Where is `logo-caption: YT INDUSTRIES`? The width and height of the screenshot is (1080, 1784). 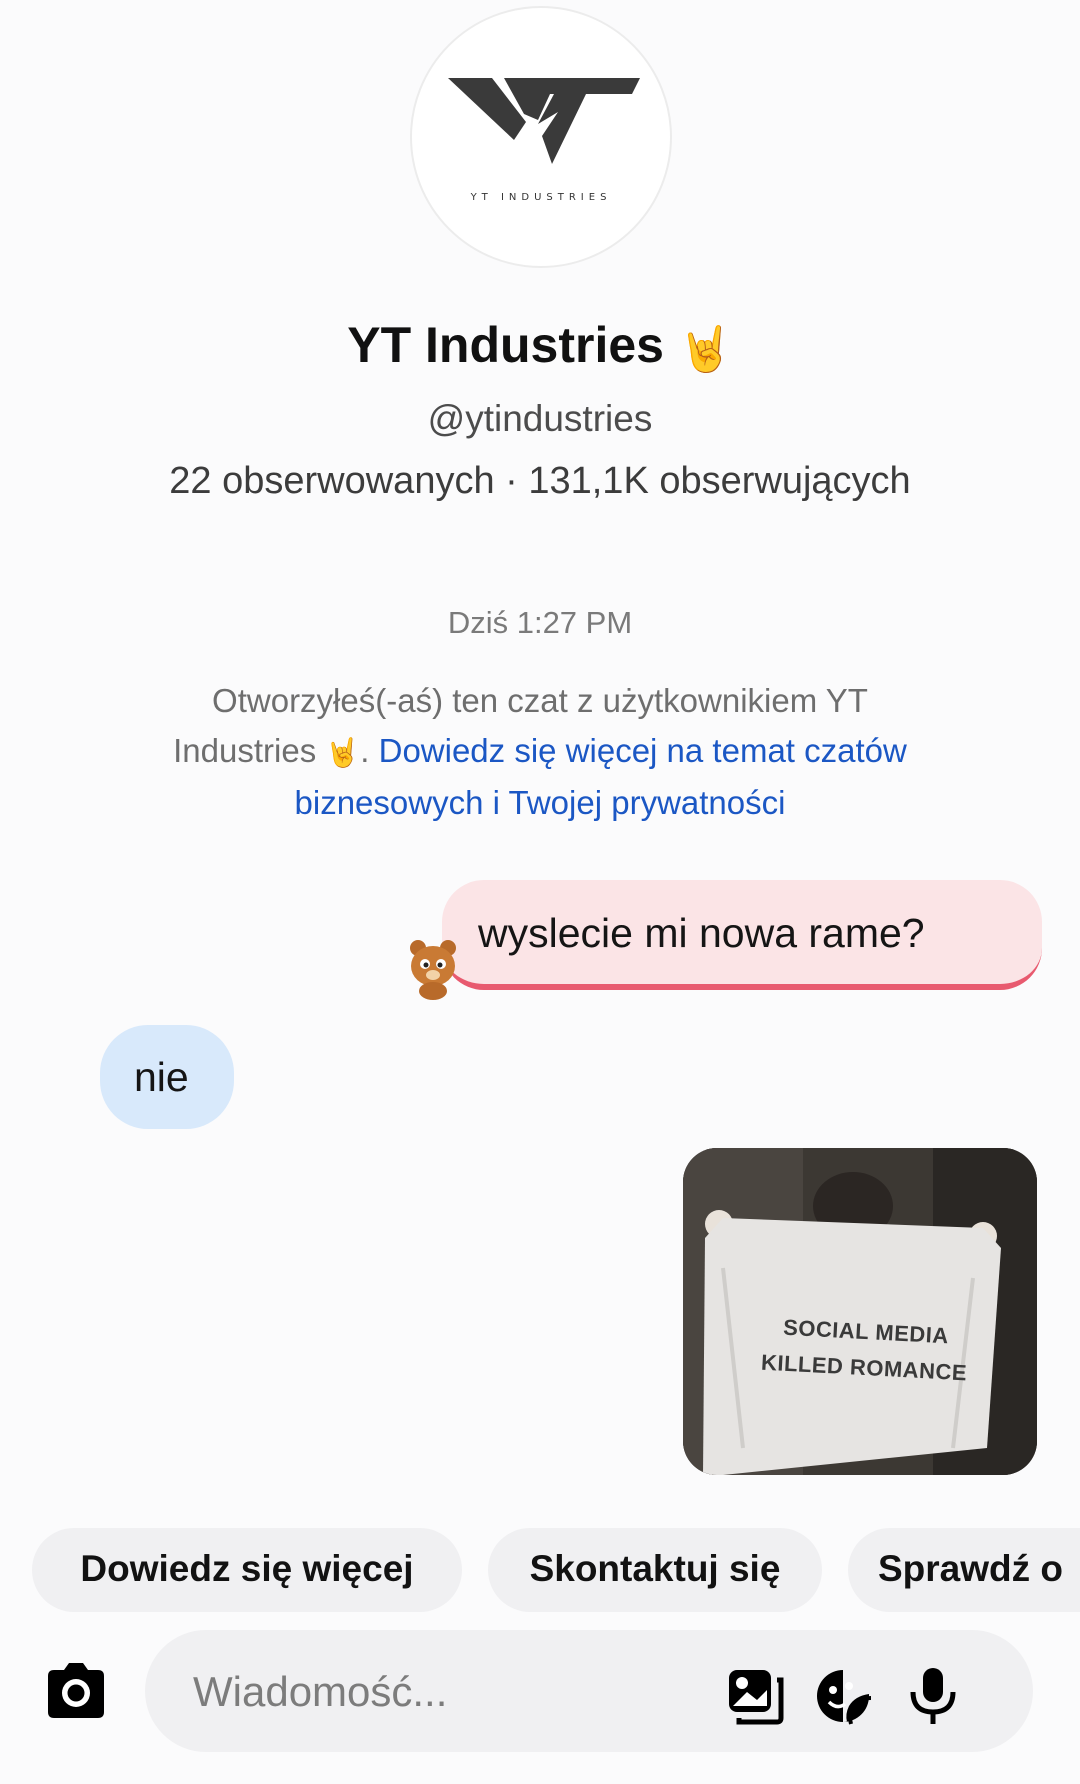 logo-caption: YT INDUSTRIES is located at coordinates (541, 197).